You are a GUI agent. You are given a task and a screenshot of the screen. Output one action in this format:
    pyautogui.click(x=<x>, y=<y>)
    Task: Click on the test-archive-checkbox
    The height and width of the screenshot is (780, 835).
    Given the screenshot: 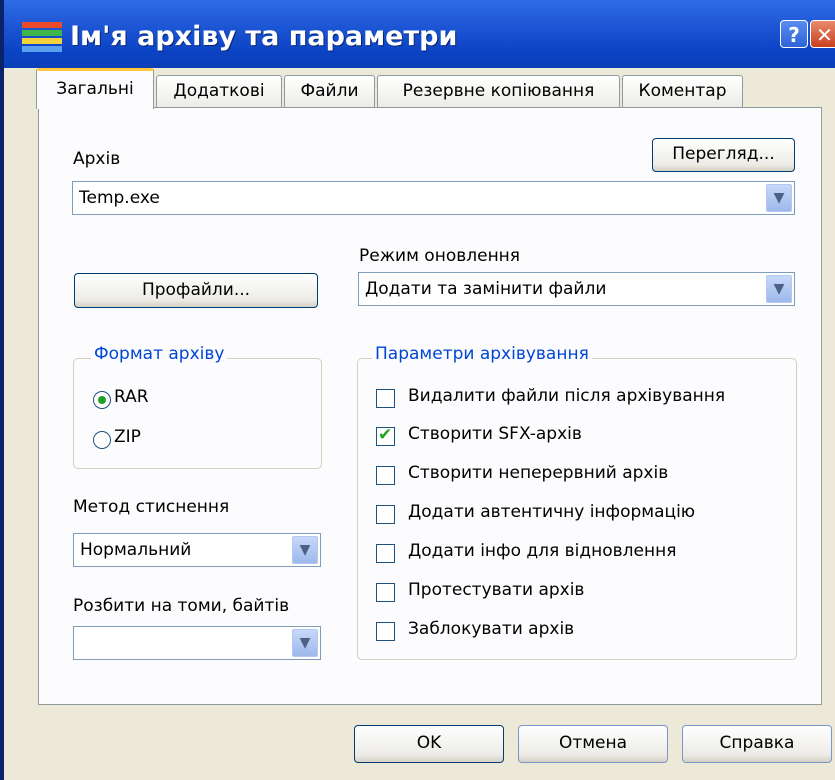 What is the action you would take?
    pyautogui.click(x=385, y=592)
    